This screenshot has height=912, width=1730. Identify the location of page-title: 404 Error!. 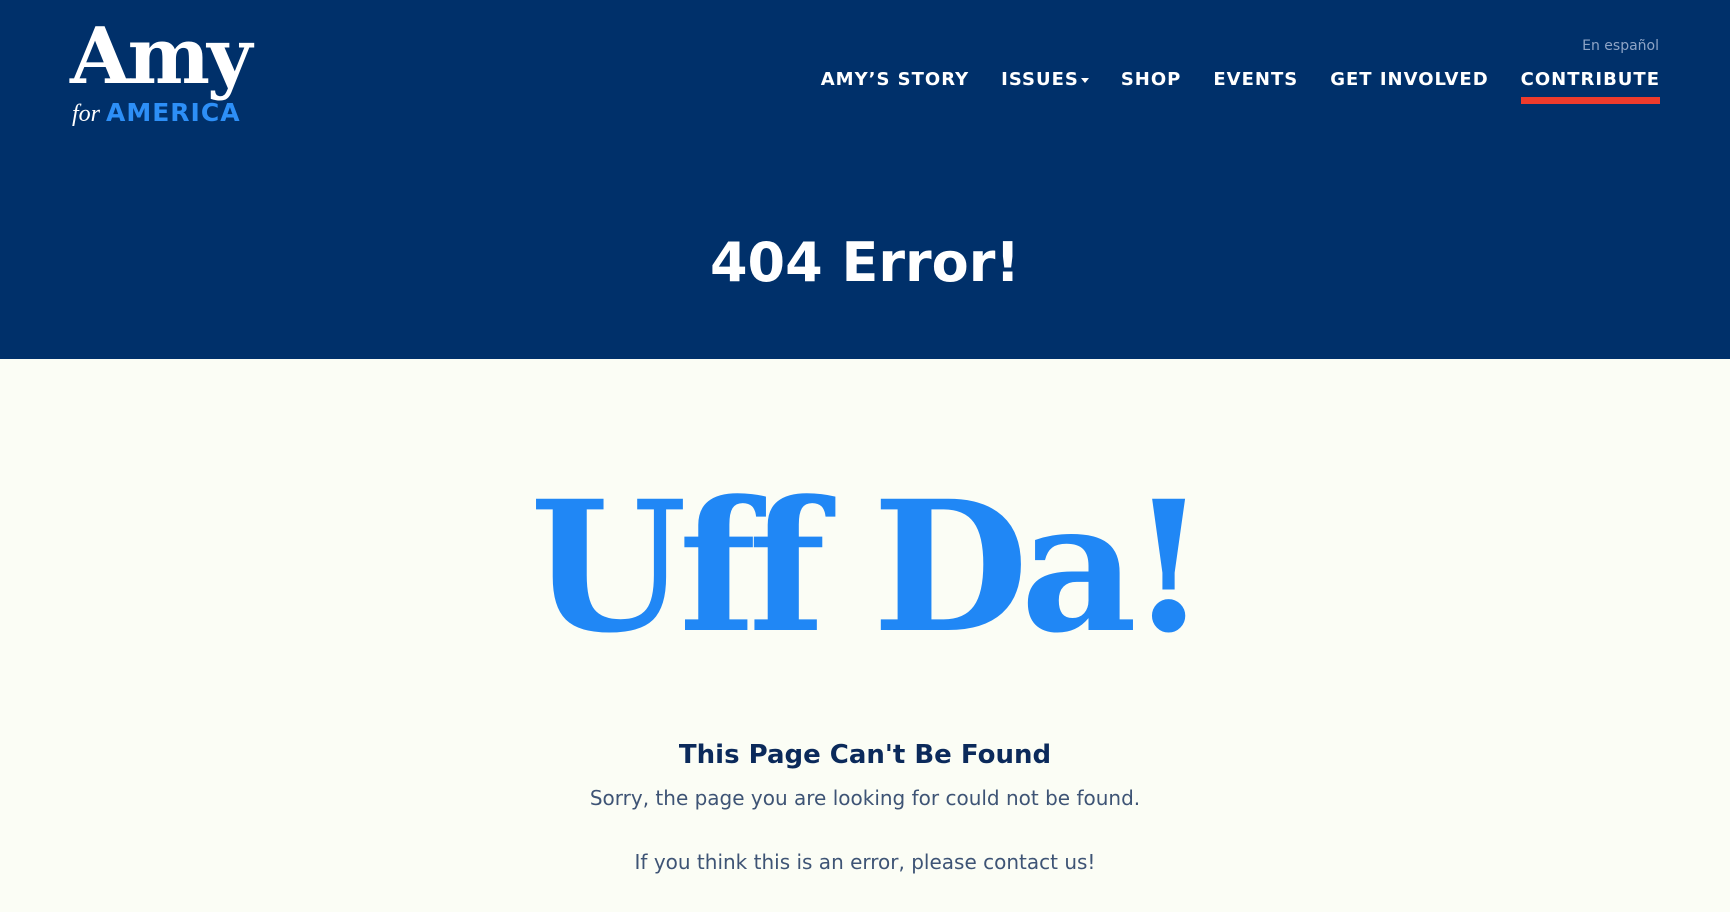
(865, 262).